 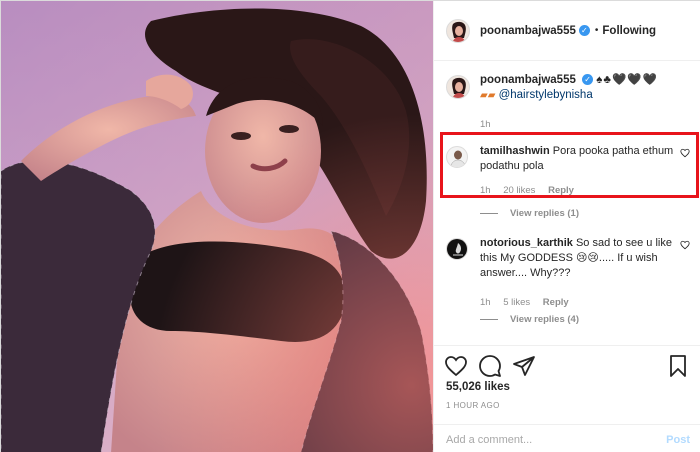 What do you see at coordinates (524, 366) in the screenshot?
I see `share-icon` at bounding box center [524, 366].